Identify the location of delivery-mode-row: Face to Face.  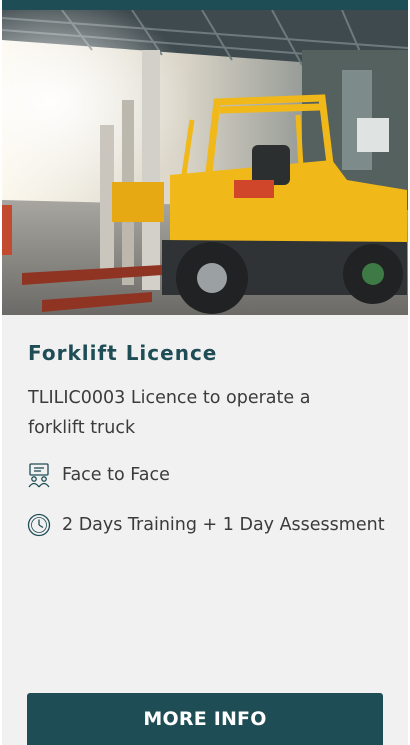
(98, 475).